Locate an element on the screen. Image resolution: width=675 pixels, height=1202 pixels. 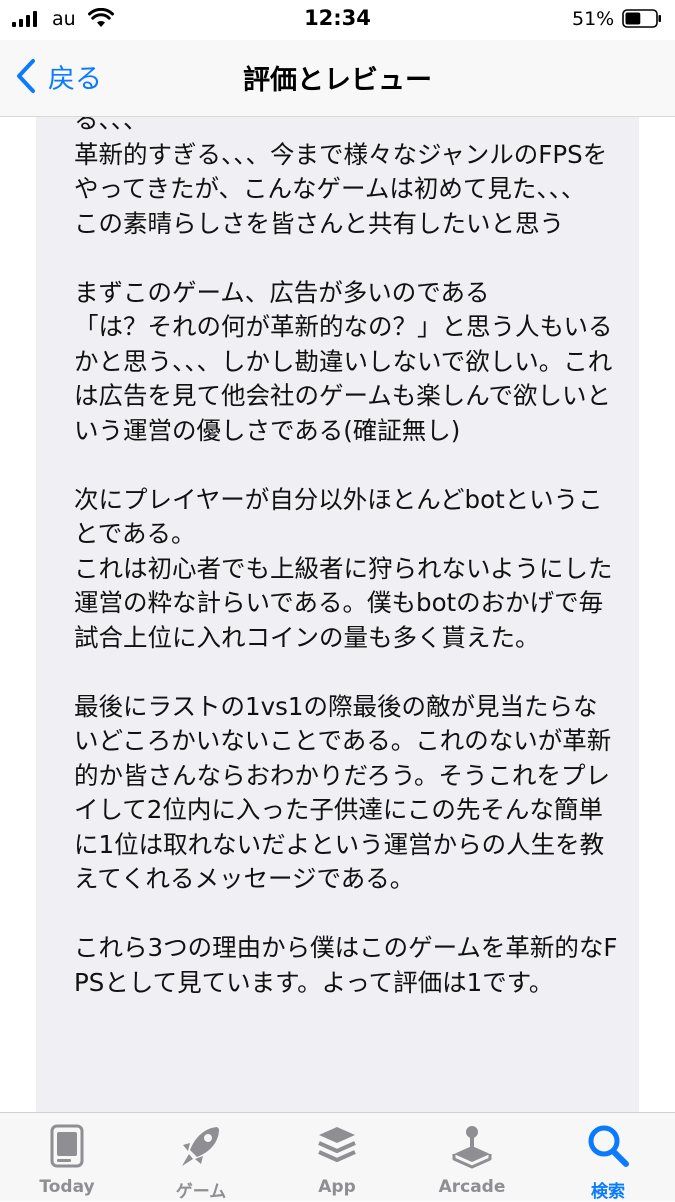
tab-label: Arcade is located at coordinates (472, 1187).